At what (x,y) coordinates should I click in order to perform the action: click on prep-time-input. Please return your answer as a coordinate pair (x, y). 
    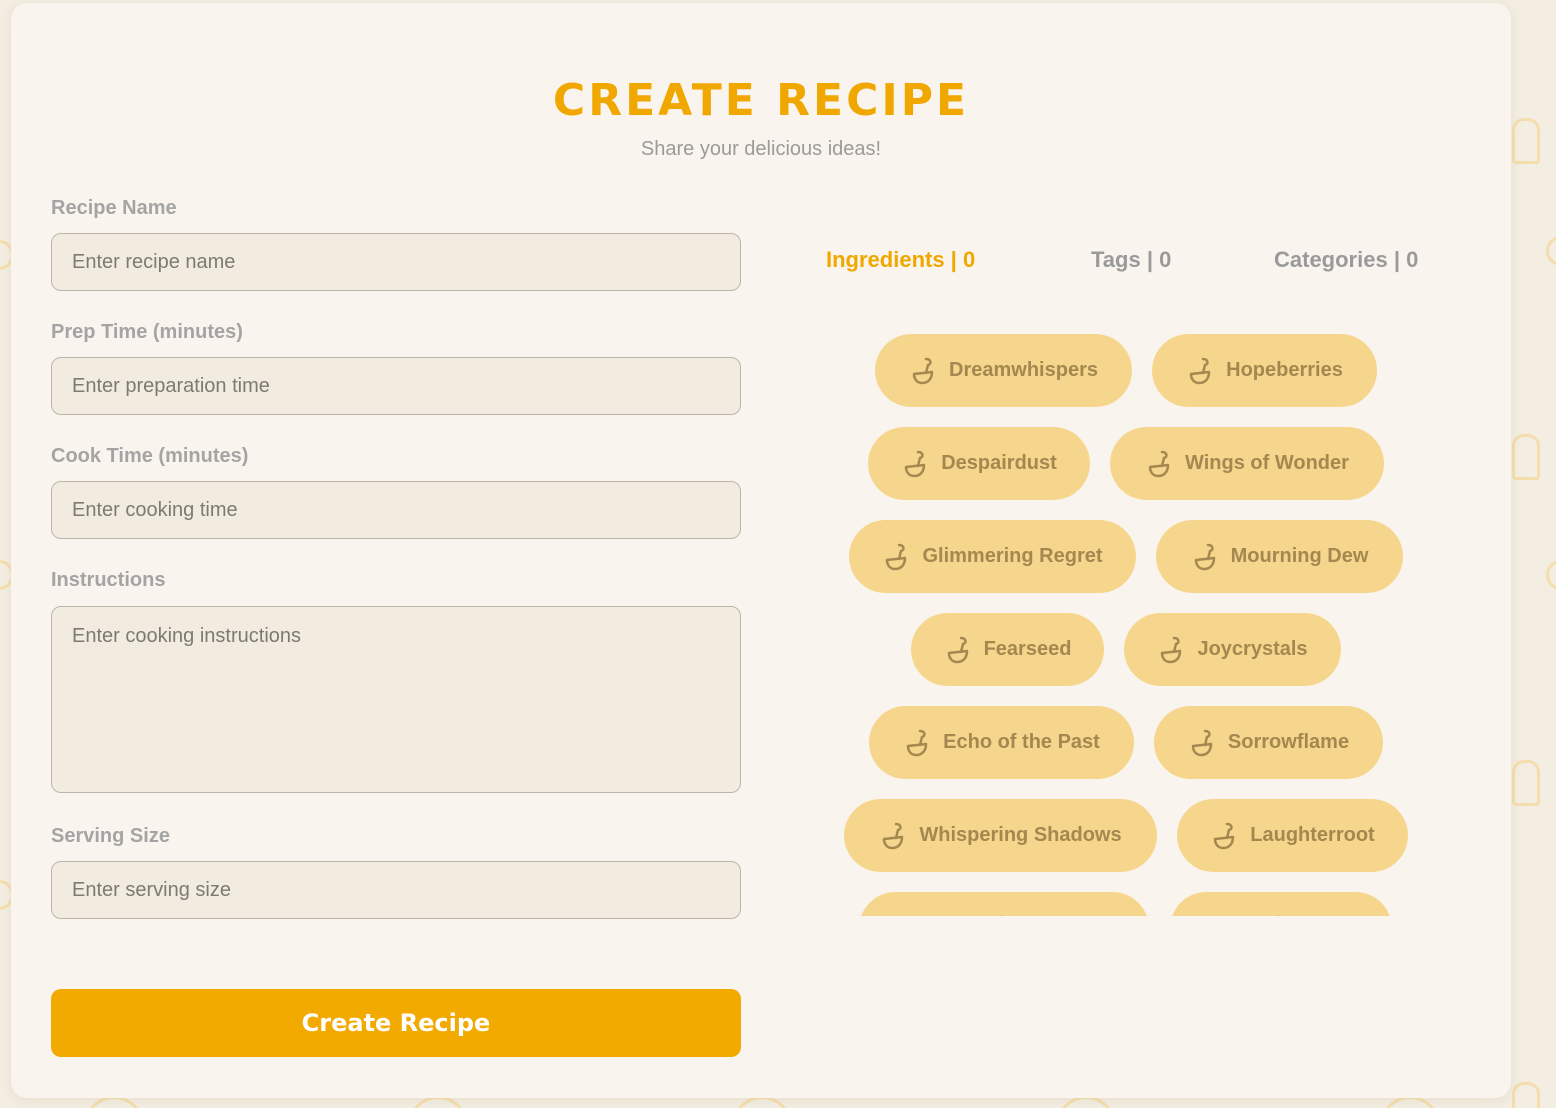
    Looking at the image, I should click on (396, 386).